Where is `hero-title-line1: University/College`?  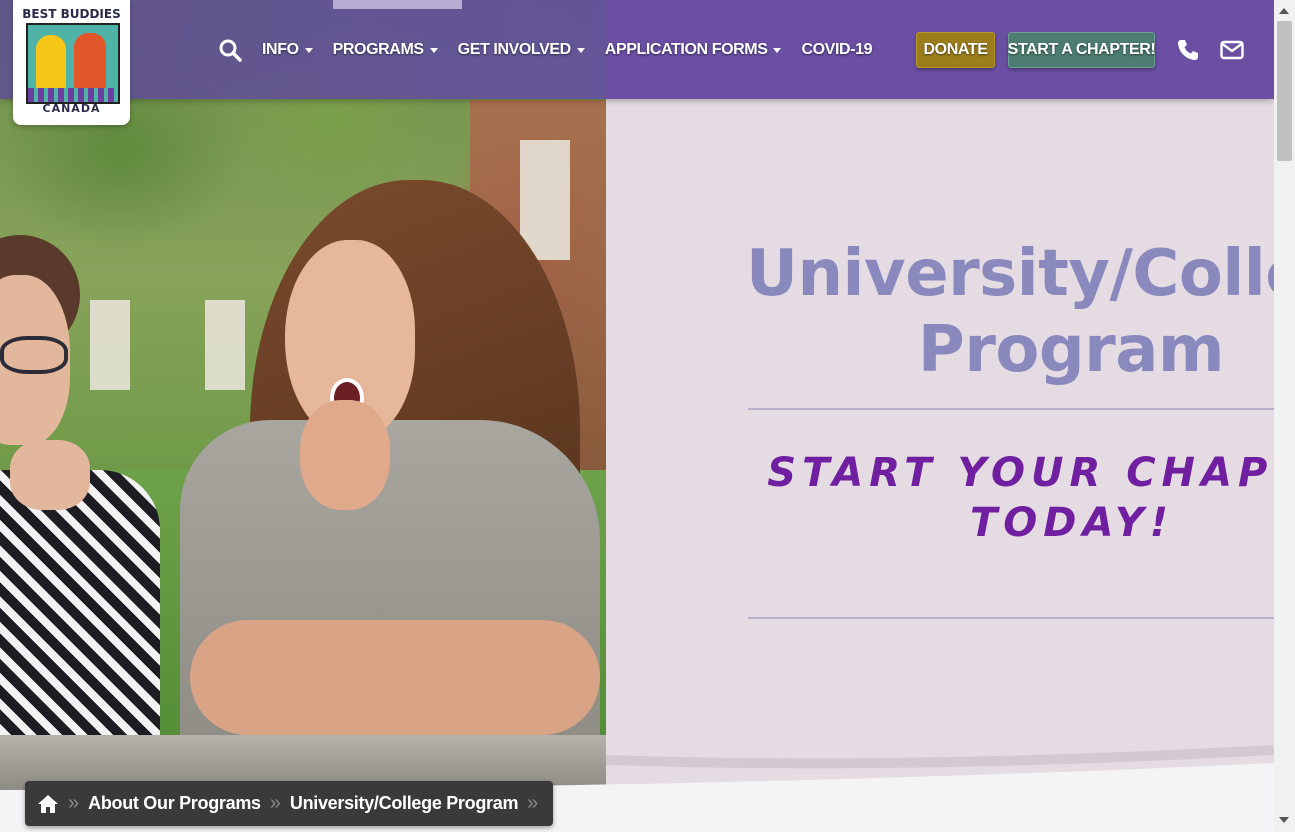
hero-title-line1: University/College is located at coordinates (1010, 274).